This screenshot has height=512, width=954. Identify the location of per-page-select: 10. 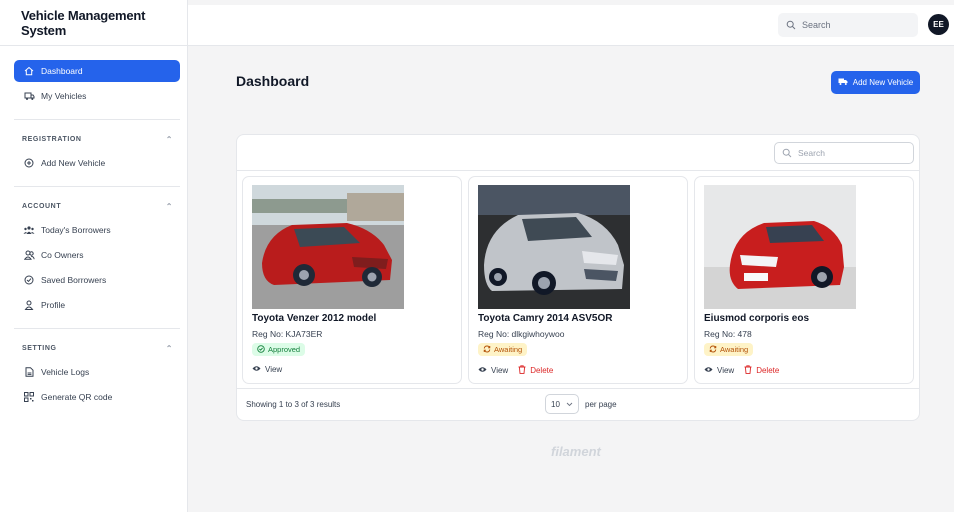
(562, 404).